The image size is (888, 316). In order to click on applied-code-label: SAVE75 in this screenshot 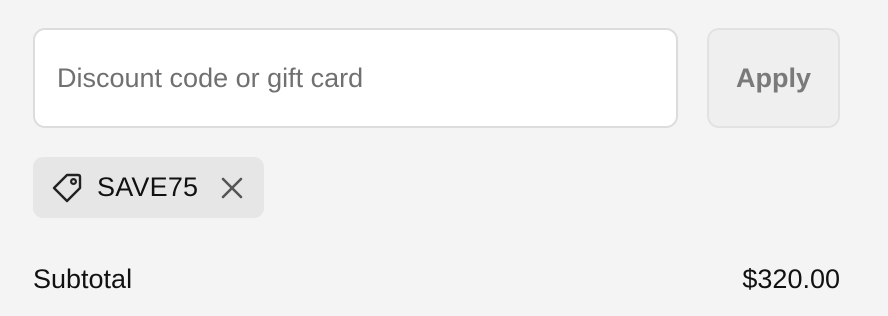, I will do `click(148, 187)`.